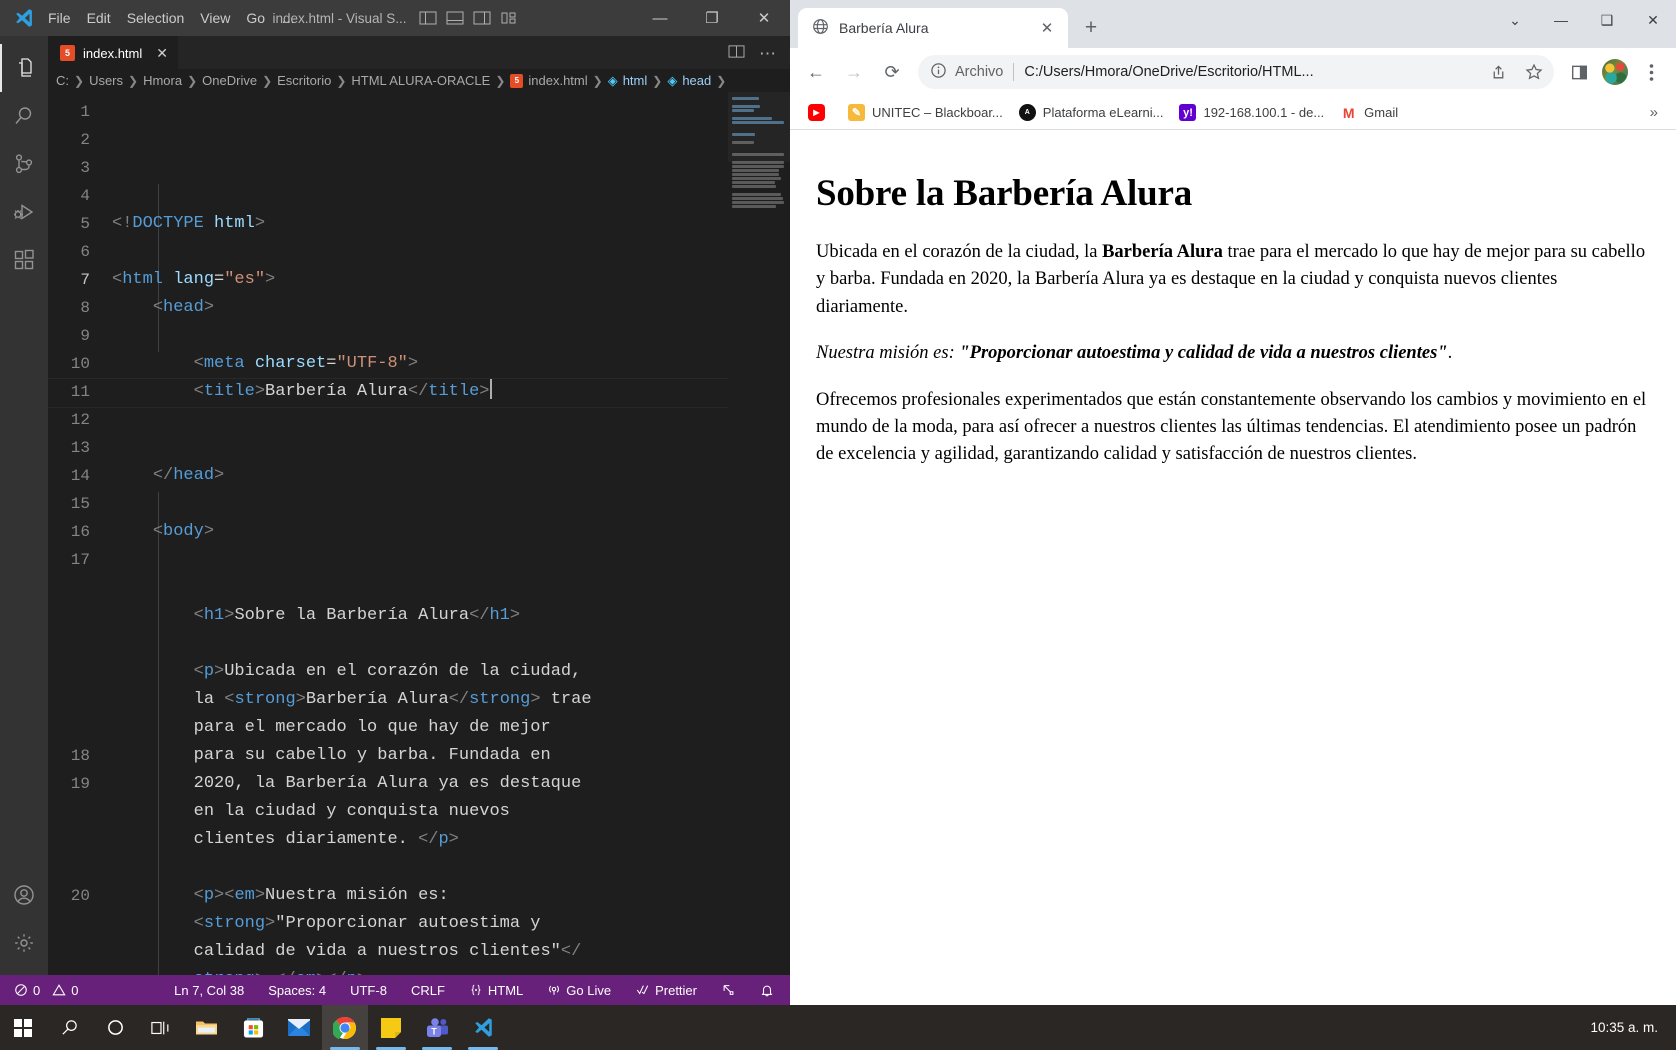  I want to click on activity-source-control-button, so click(24, 164).